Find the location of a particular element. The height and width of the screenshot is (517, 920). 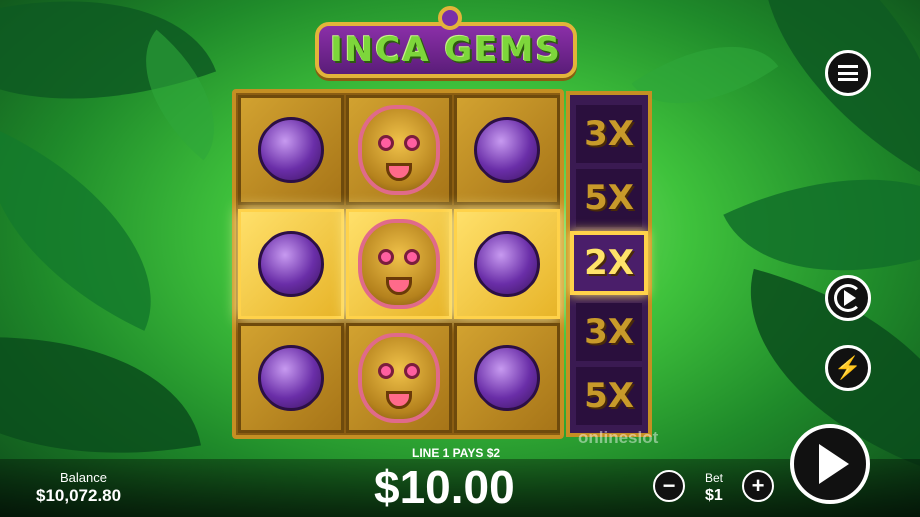

balance-label: Balance is located at coordinates (83, 477).